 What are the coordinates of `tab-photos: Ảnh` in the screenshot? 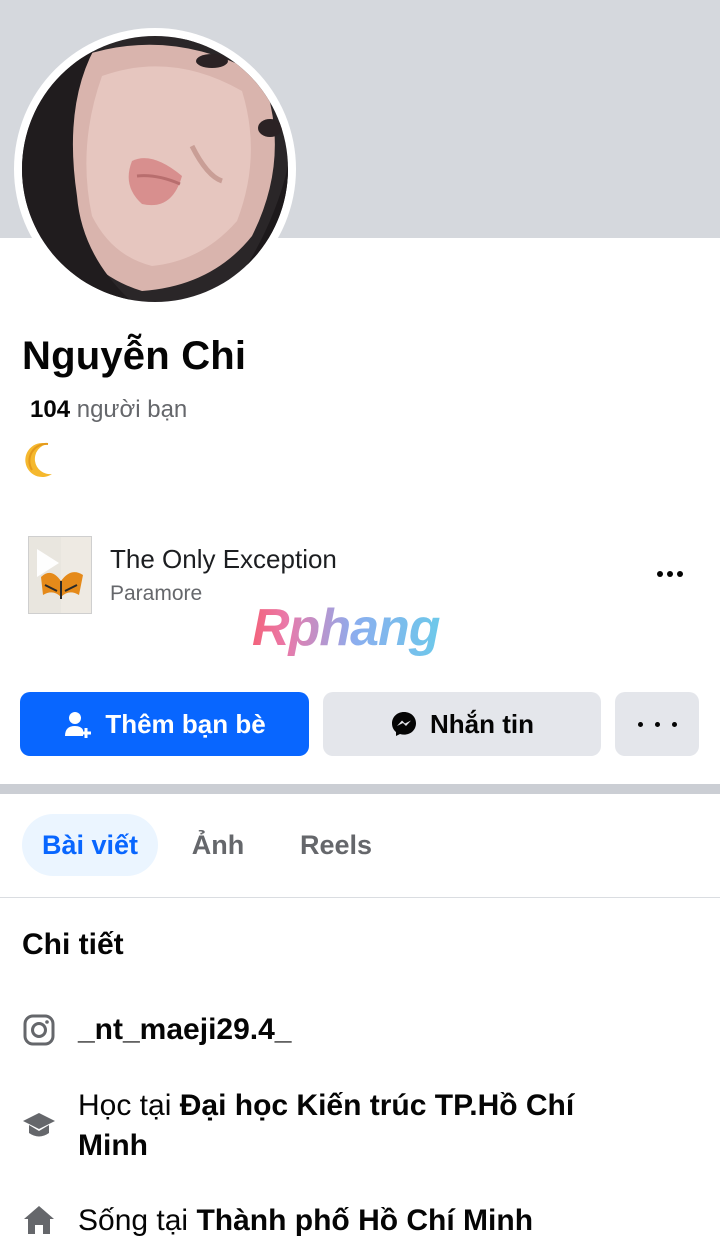 It's located at (218, 845).